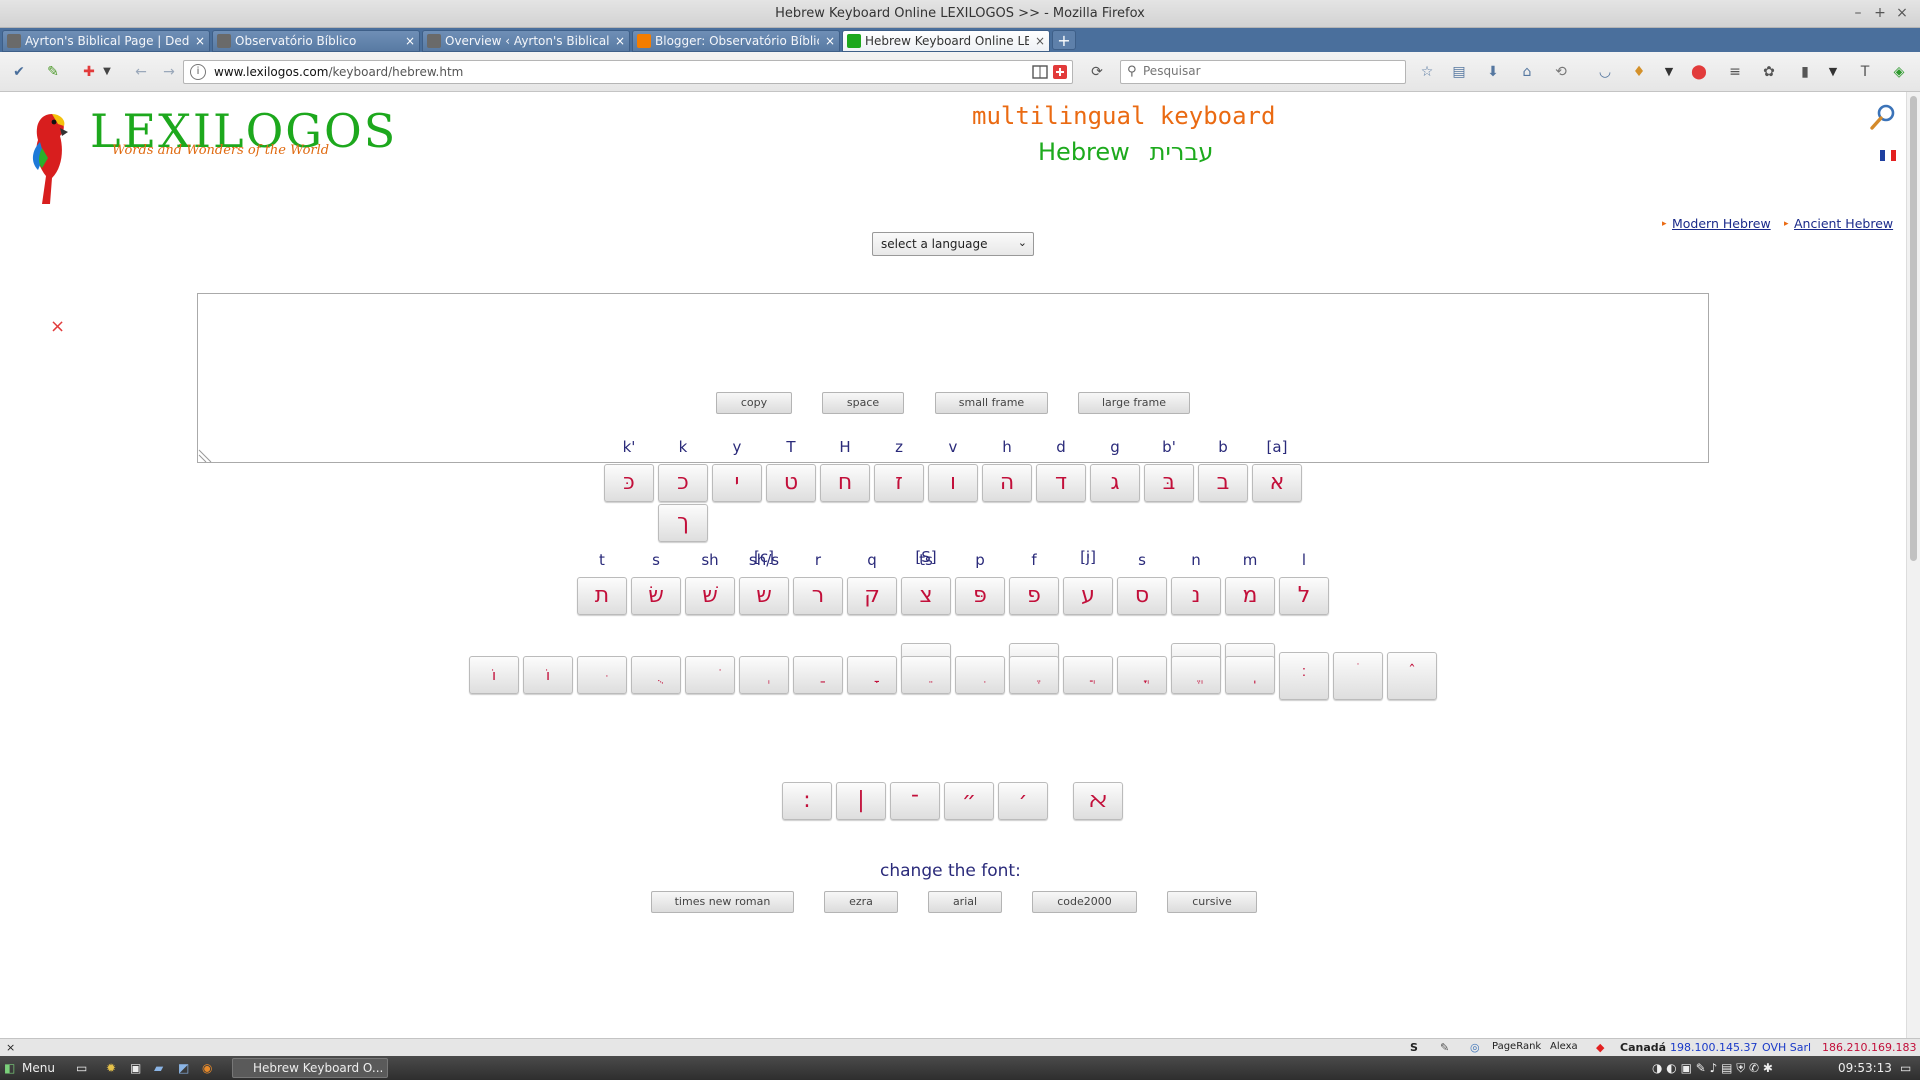 The width and height of the screenshot is (1920, 1080). Describe the element at coordinates (683, 523) in the screenshot. I see `key-final-kaf: ך` at that location.